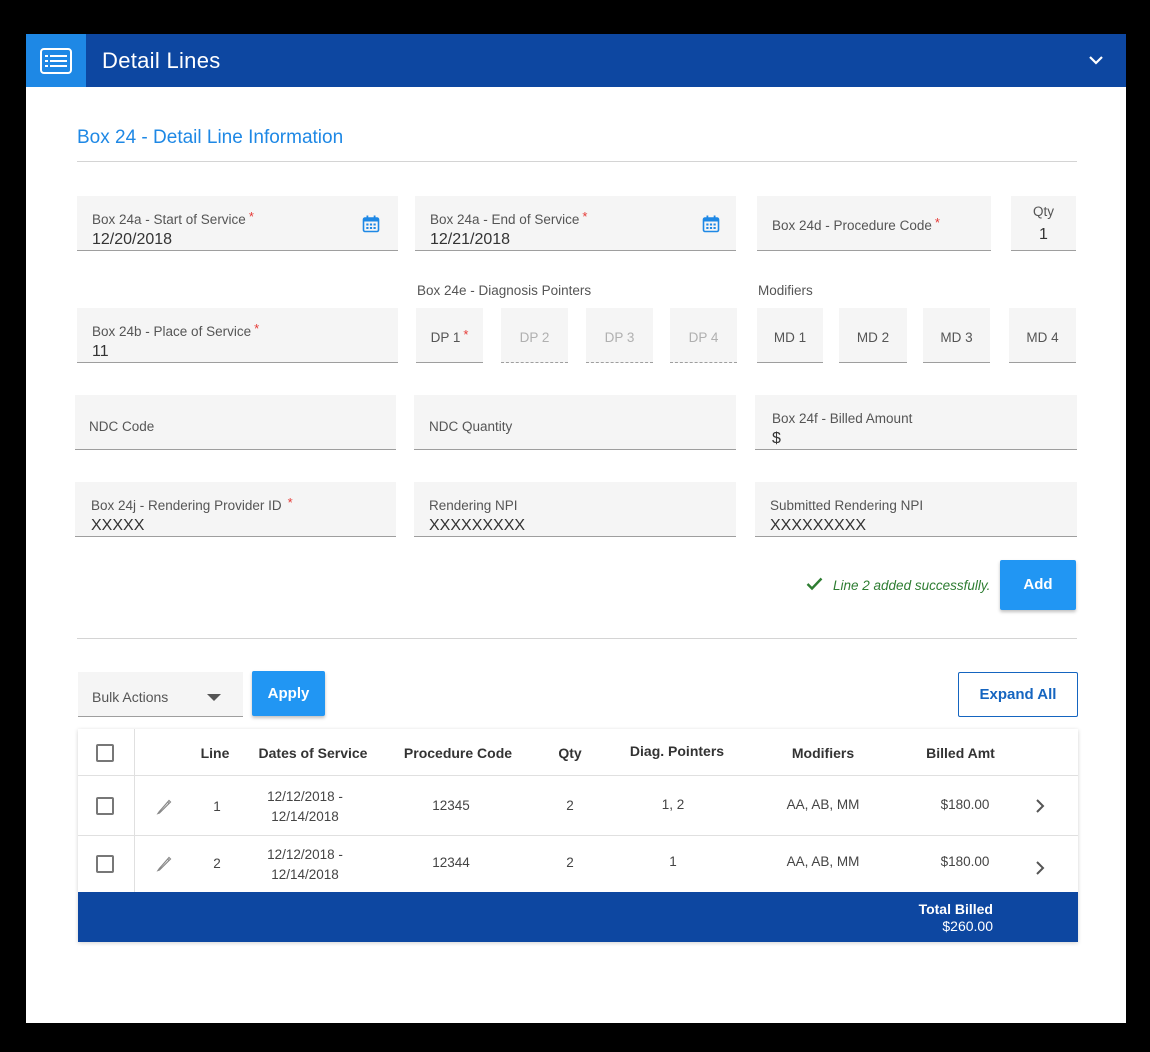  What do you see at coordinates (161, 60) in the screenshot?
I see `panel-title: Detail Lines` at bounding box center [161, 60].